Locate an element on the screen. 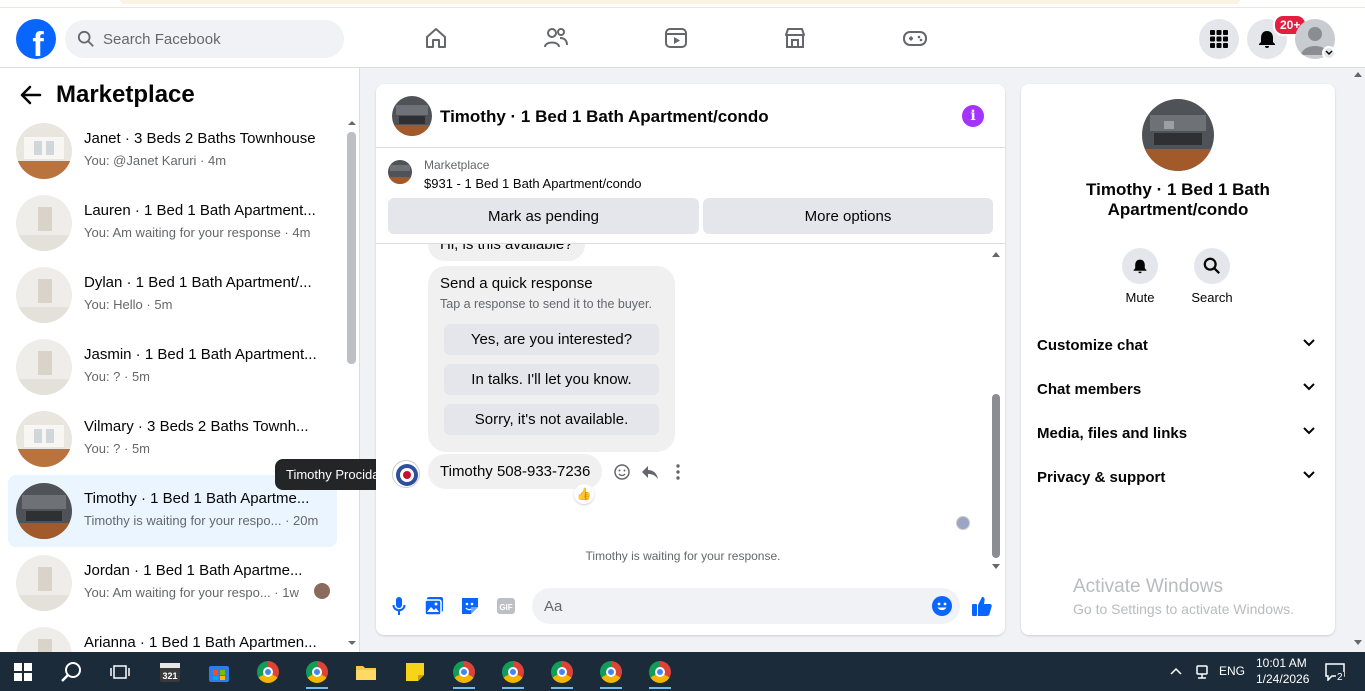  chat-members-row: Chat members is located at coordinates (1178, 389).